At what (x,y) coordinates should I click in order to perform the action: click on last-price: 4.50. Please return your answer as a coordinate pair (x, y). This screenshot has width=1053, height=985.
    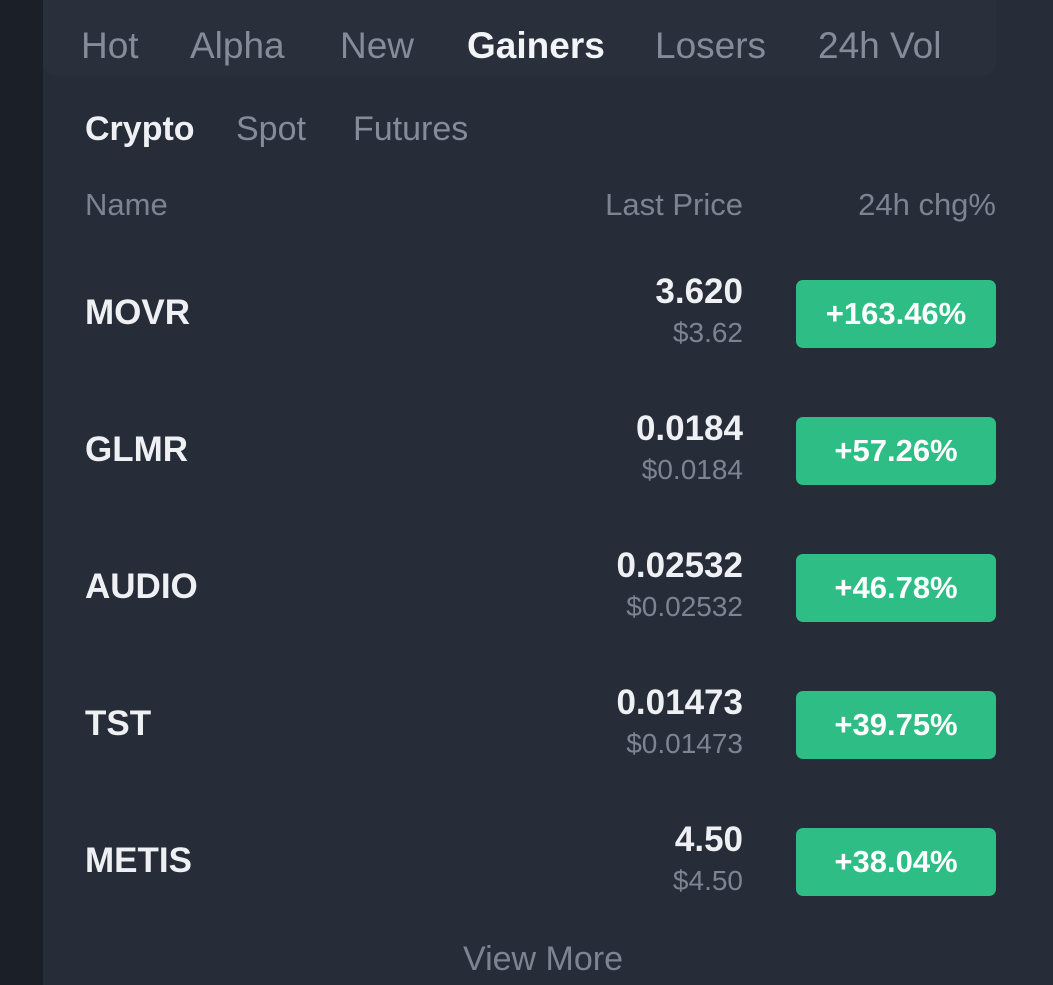
    Looking at the image, I should click on (708, 839).